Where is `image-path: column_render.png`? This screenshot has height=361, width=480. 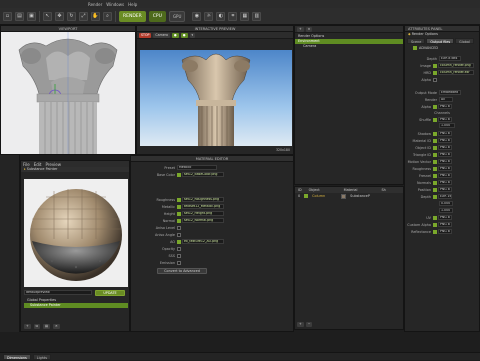 image-path: column_render.png is located at coordinates (456, 65).